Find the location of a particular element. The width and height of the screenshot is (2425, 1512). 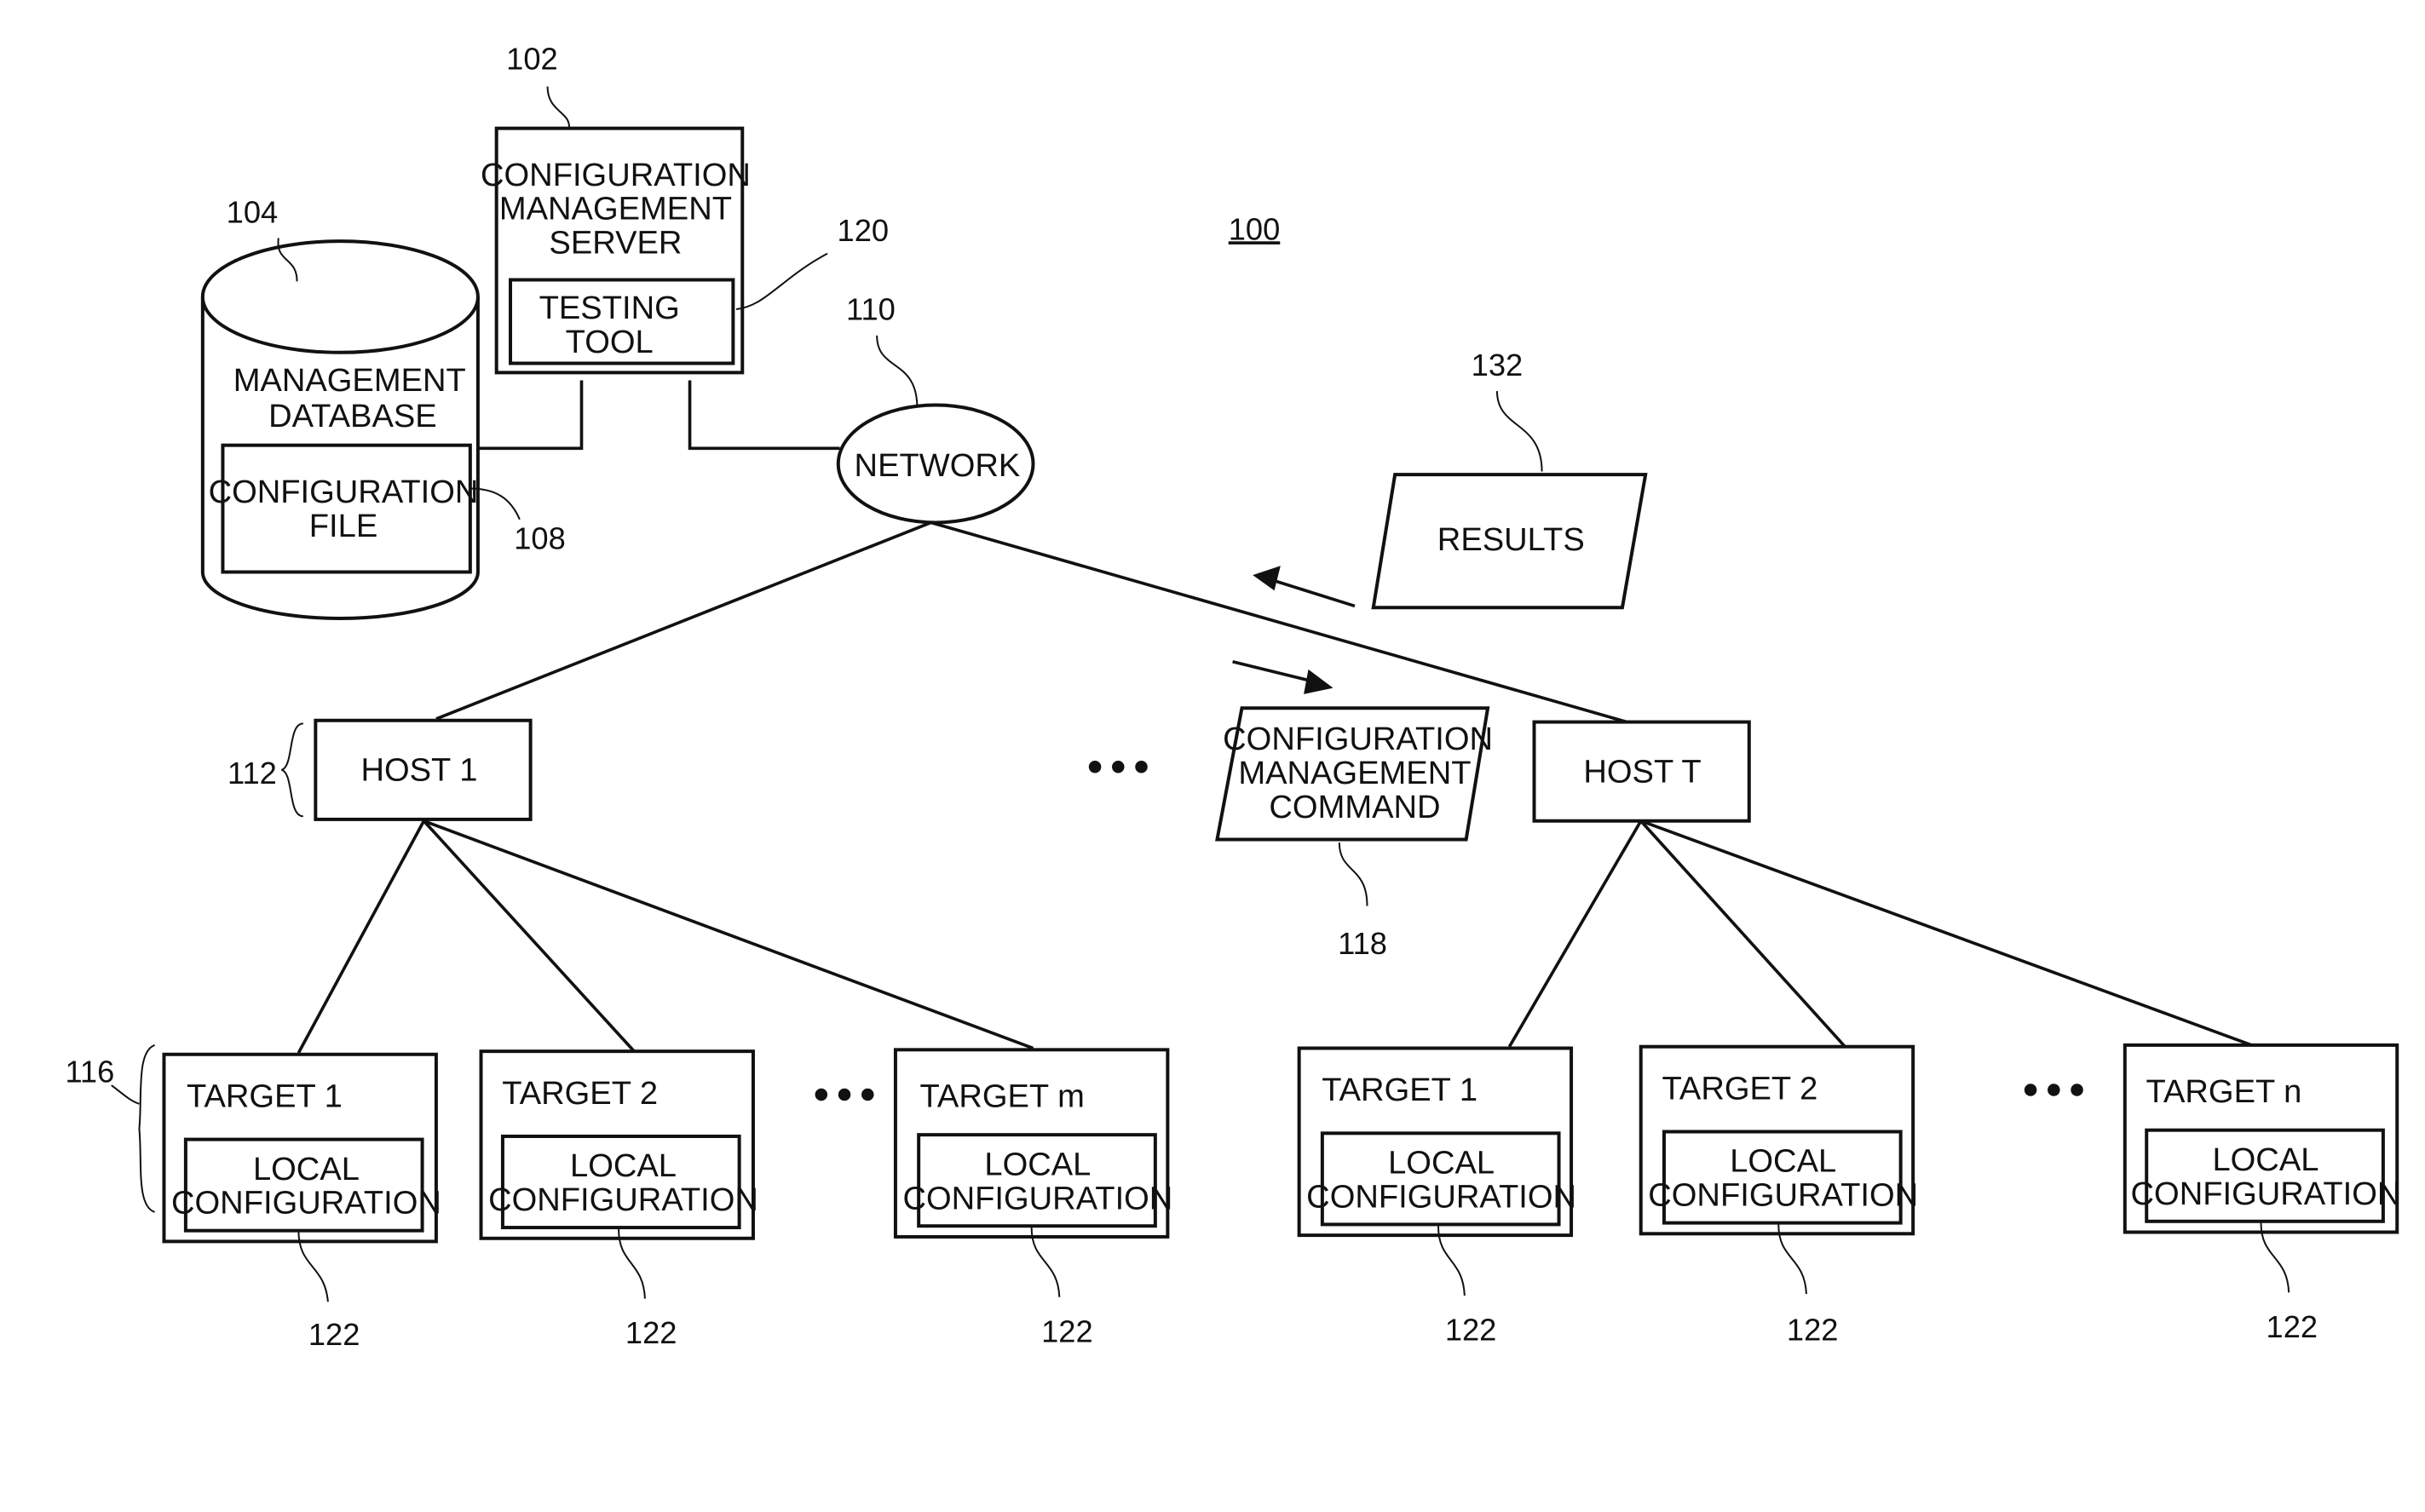

command-ref: 118 is located at coordinates (1362, 943).